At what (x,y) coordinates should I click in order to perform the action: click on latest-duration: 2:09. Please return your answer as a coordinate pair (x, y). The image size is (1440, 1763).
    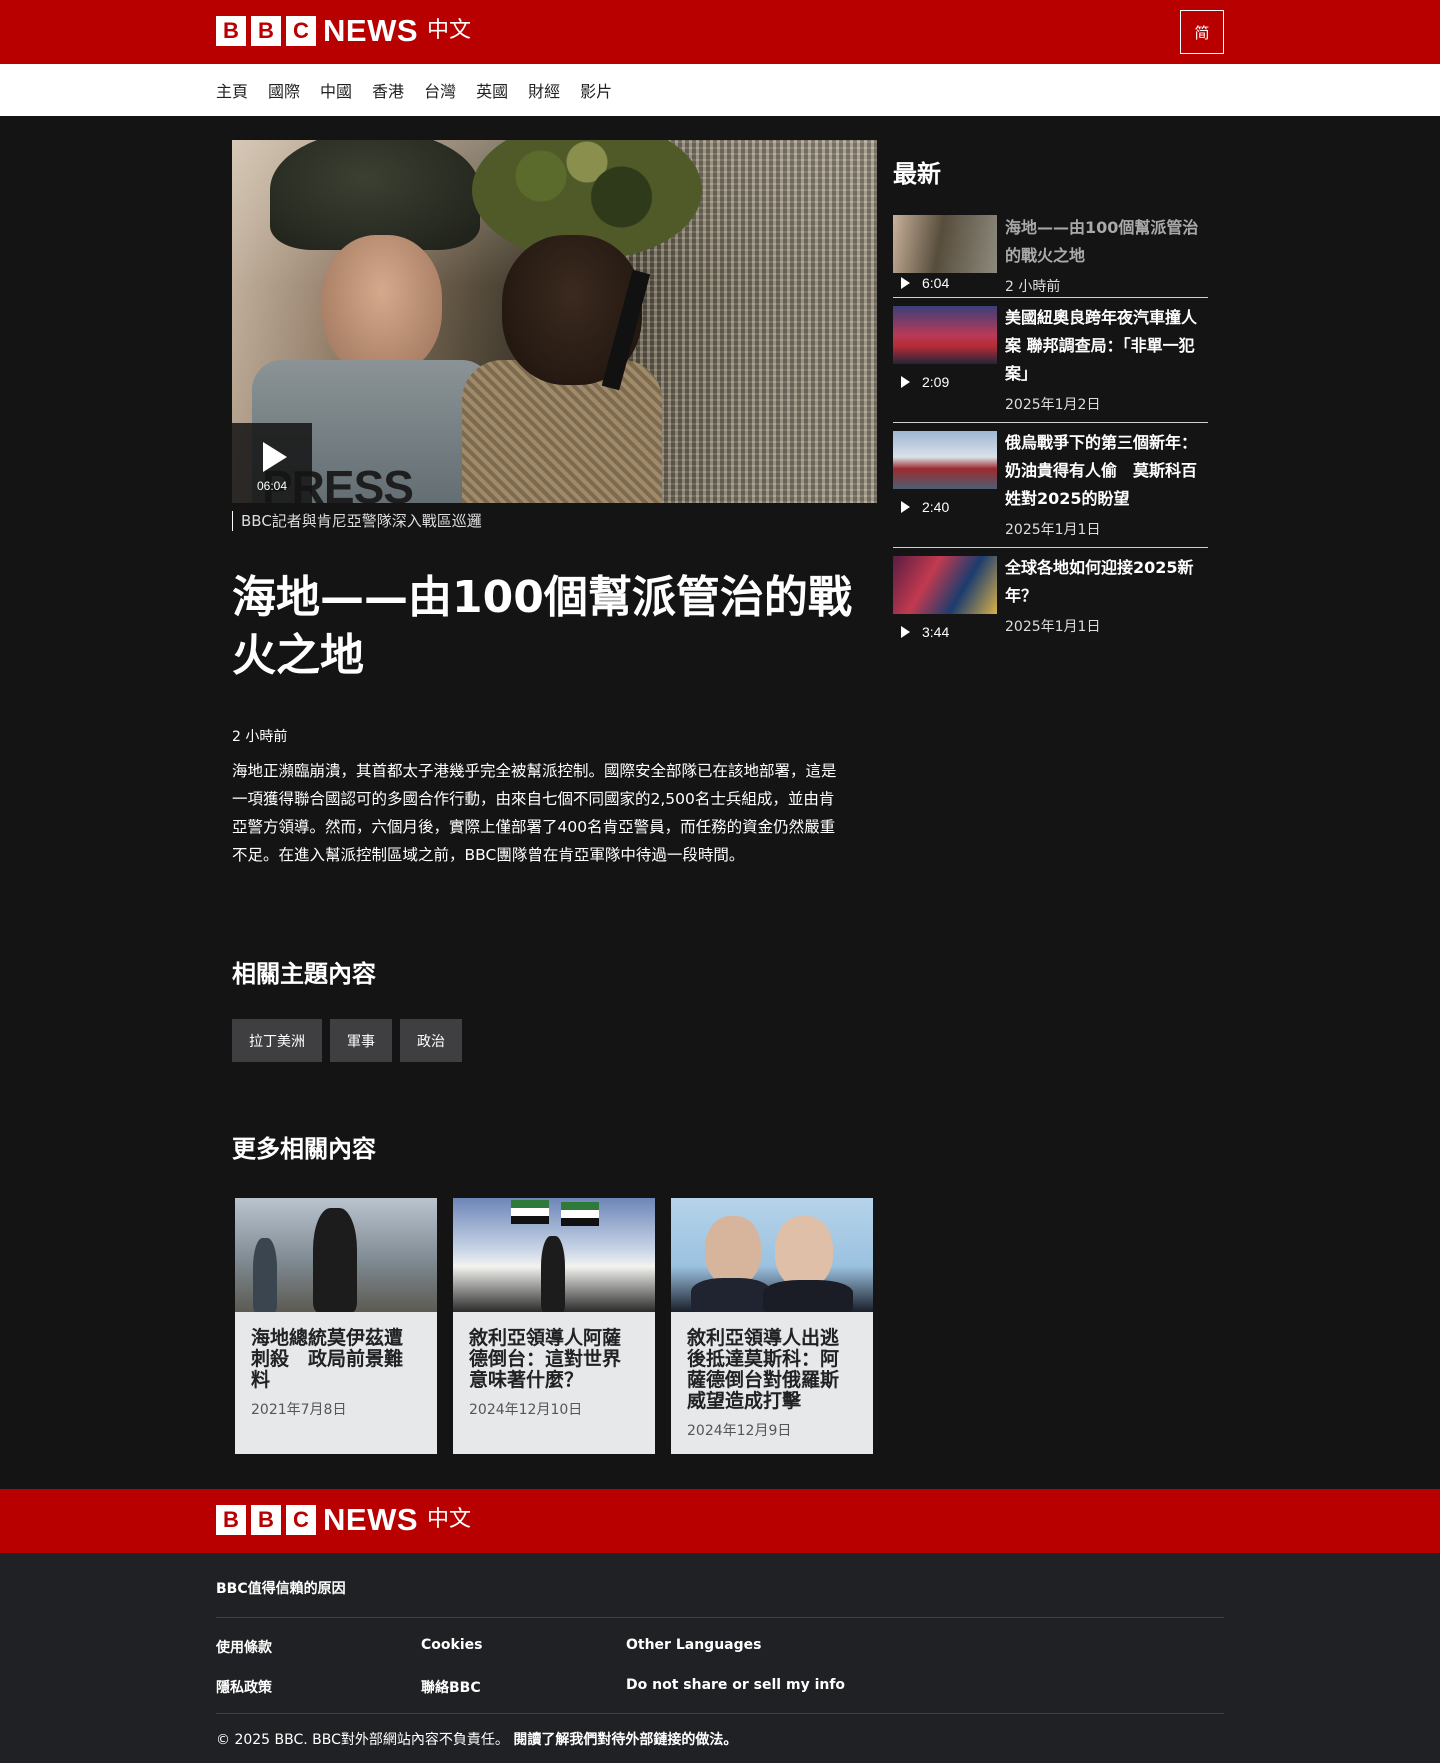
    Looking at the image, I should click on (936, 382).